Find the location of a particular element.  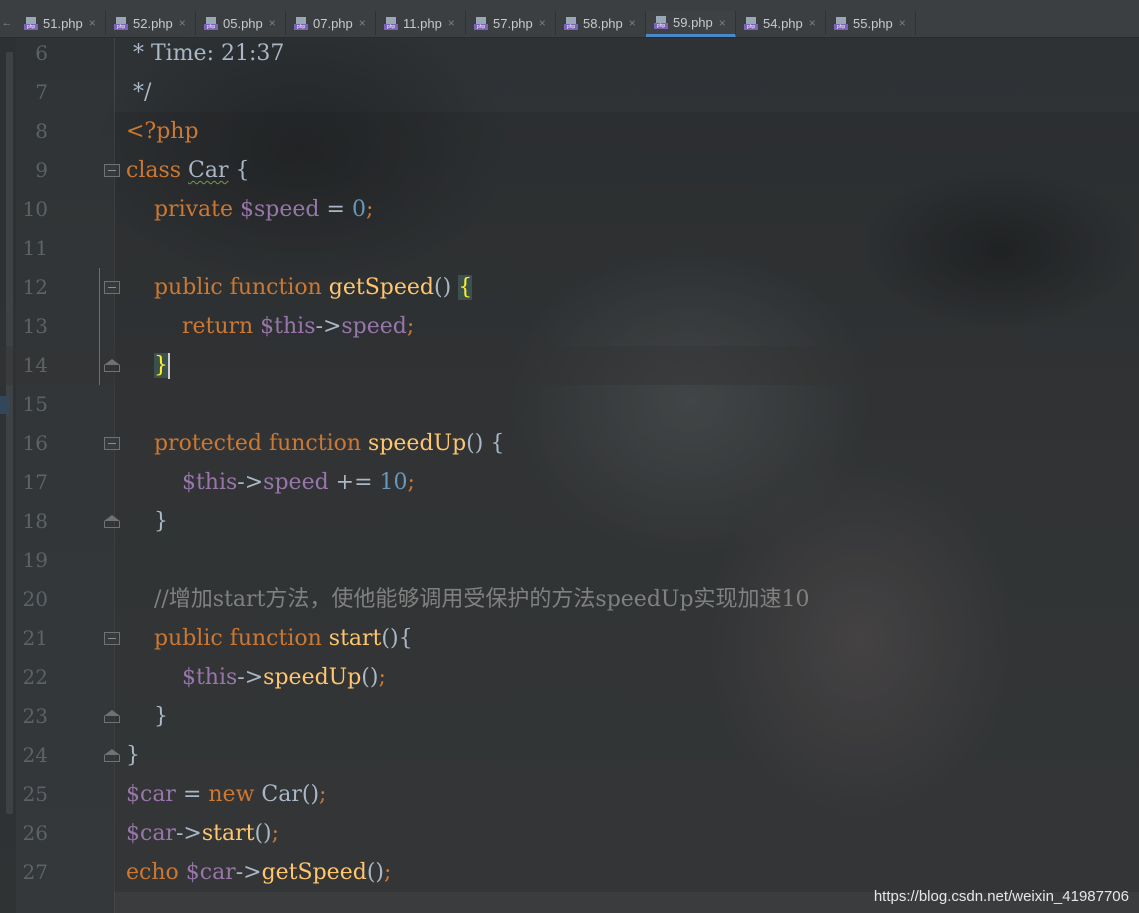

code-line: 13 return $this->speed; is located at coordinates (569, 326).